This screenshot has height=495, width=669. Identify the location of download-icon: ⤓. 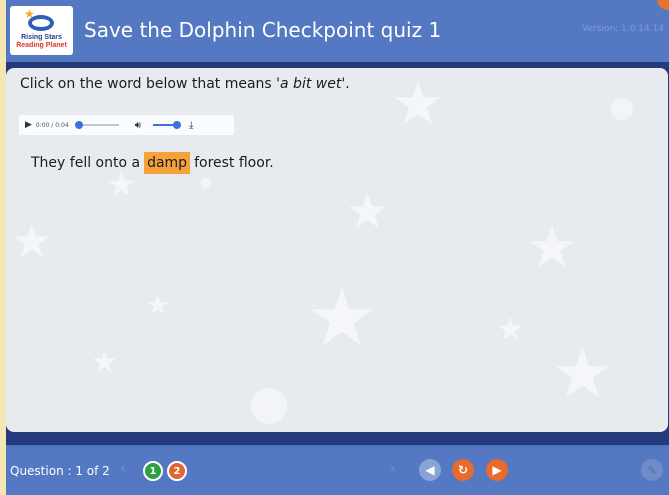
(191, 125).